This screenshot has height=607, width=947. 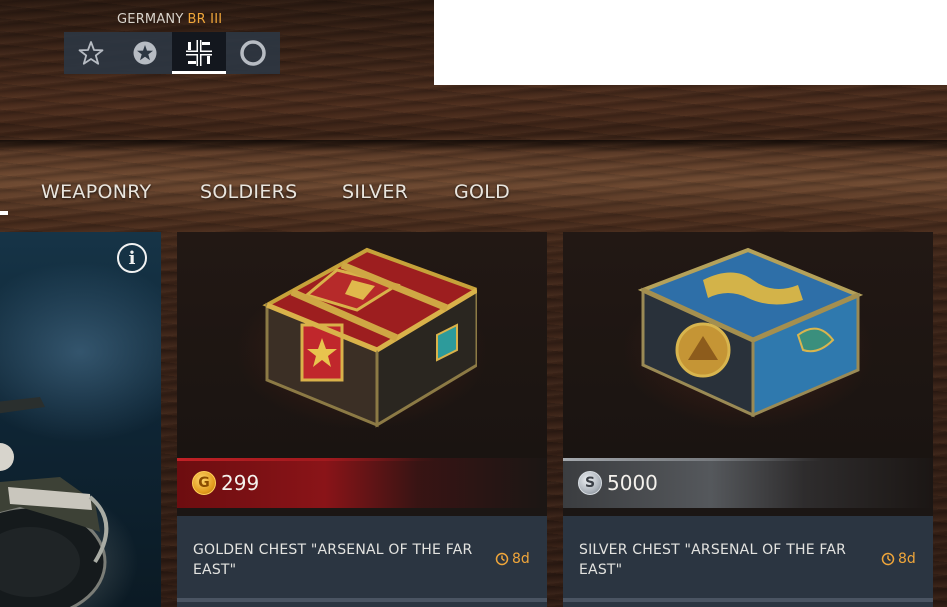 I want to click on circle-icon, so click(x=253, y=53).